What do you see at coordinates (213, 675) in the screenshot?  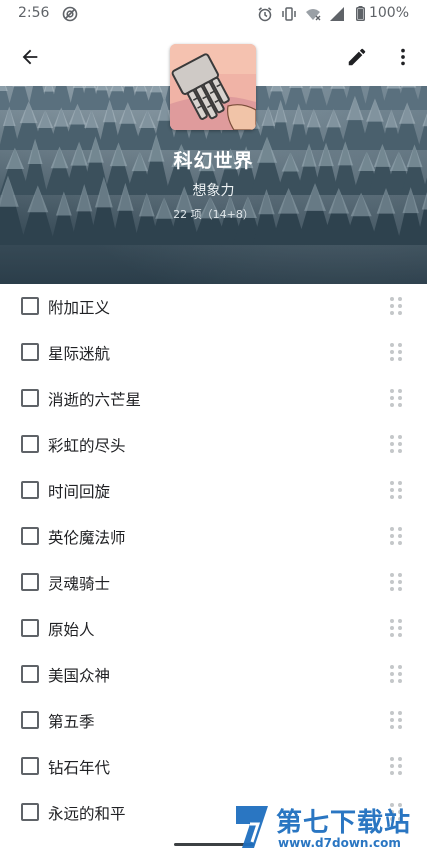 I see `checklist-item: 美国众神` at bounding box center [213, 675].